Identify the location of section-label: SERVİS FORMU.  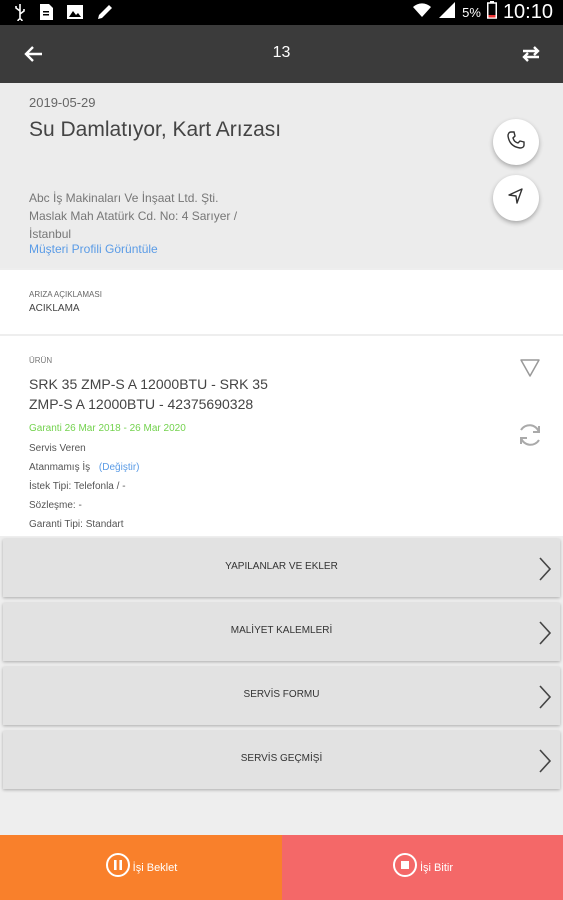
(281, 694).